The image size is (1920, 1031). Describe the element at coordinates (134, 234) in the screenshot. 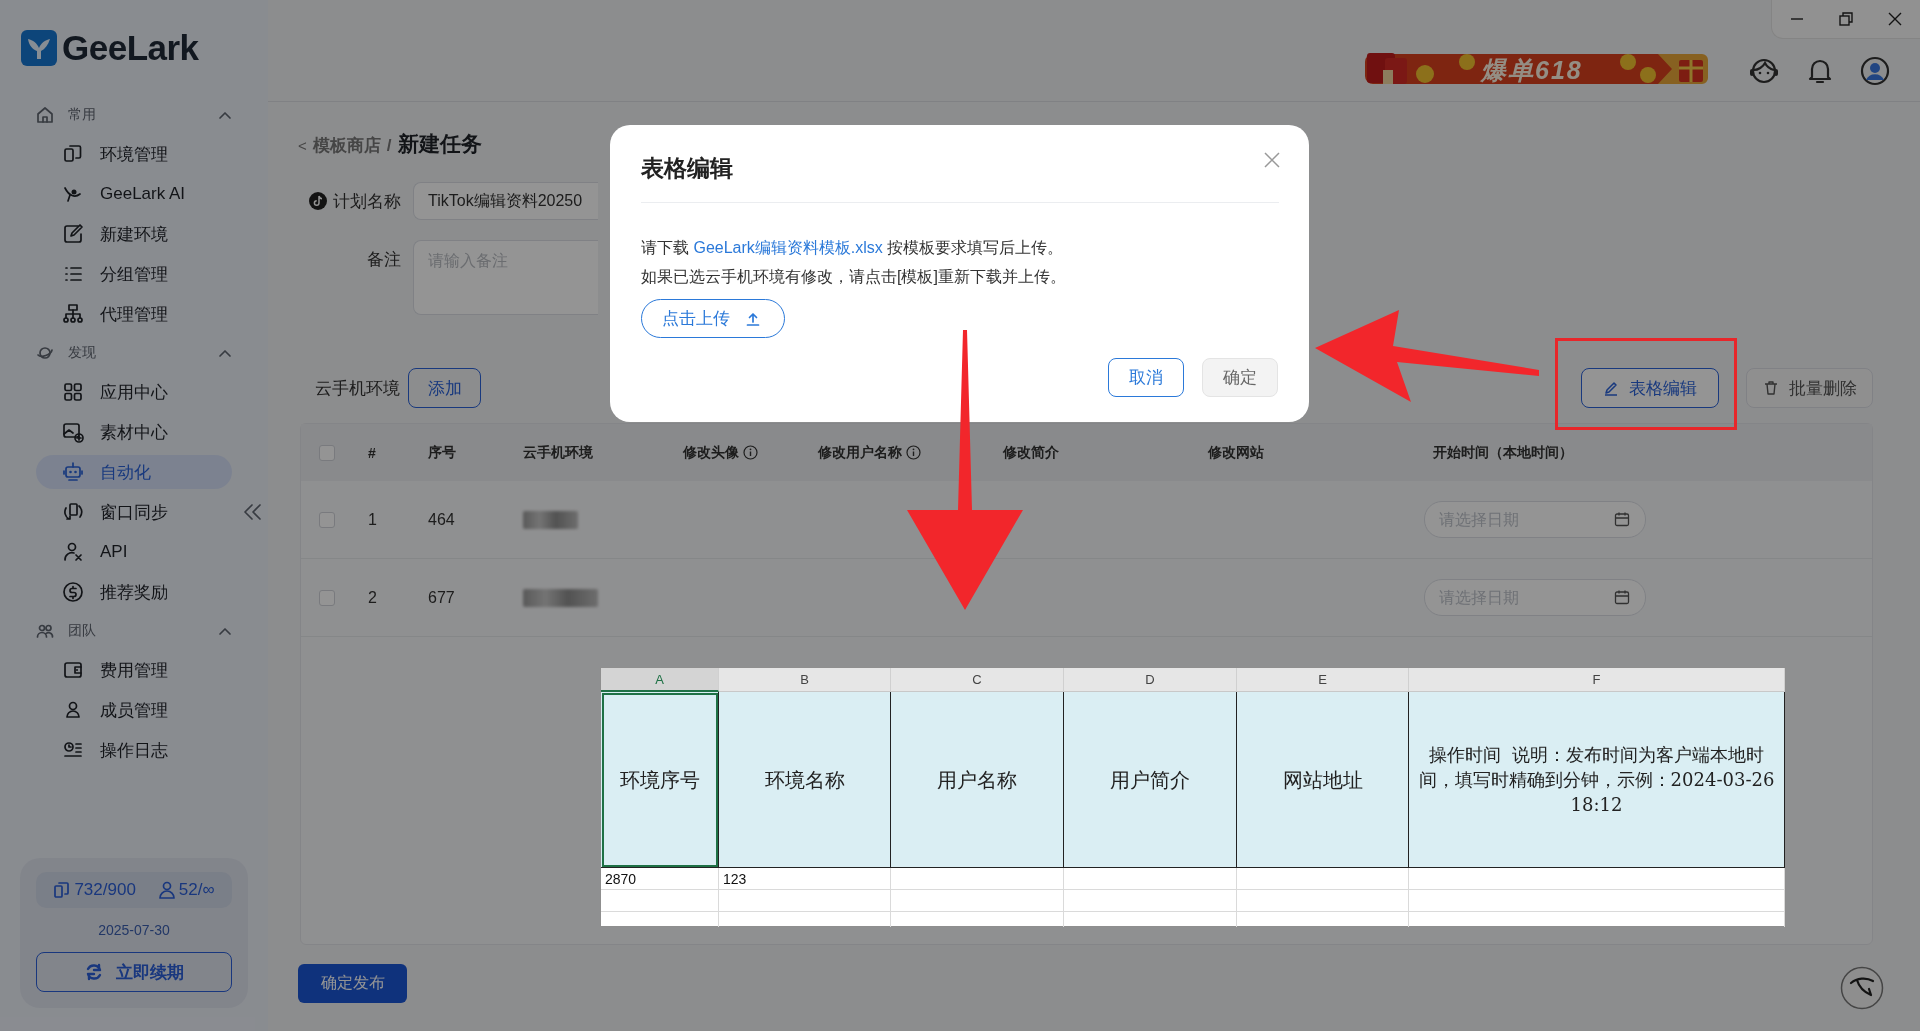

I see `sidebar-item: 新建环境` at that location.